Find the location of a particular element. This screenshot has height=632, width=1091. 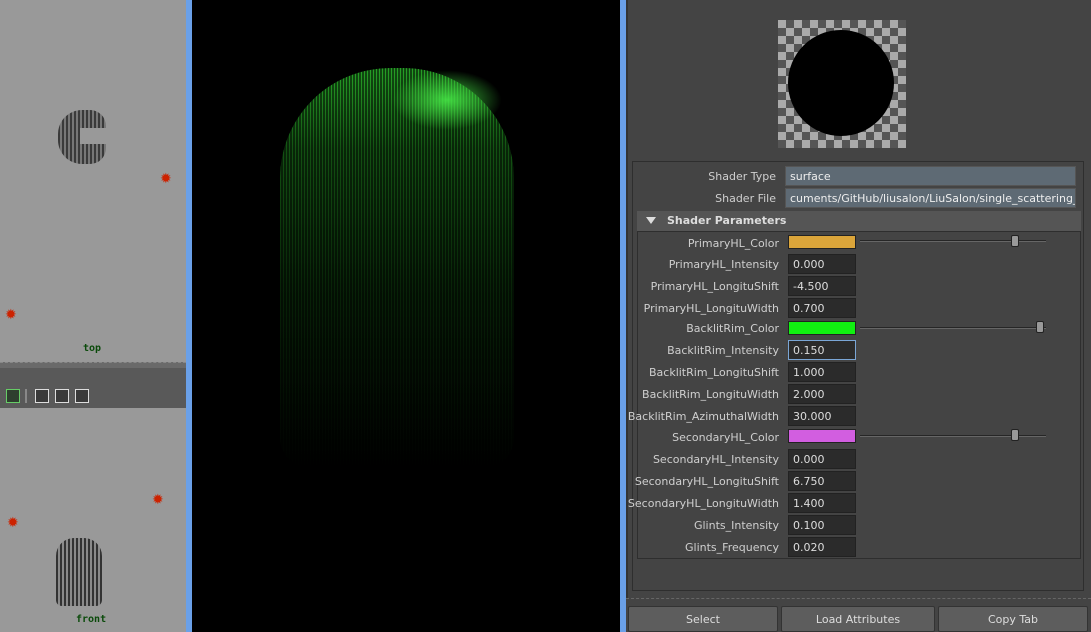

hair-front-view is located at coordinates (79, 572).